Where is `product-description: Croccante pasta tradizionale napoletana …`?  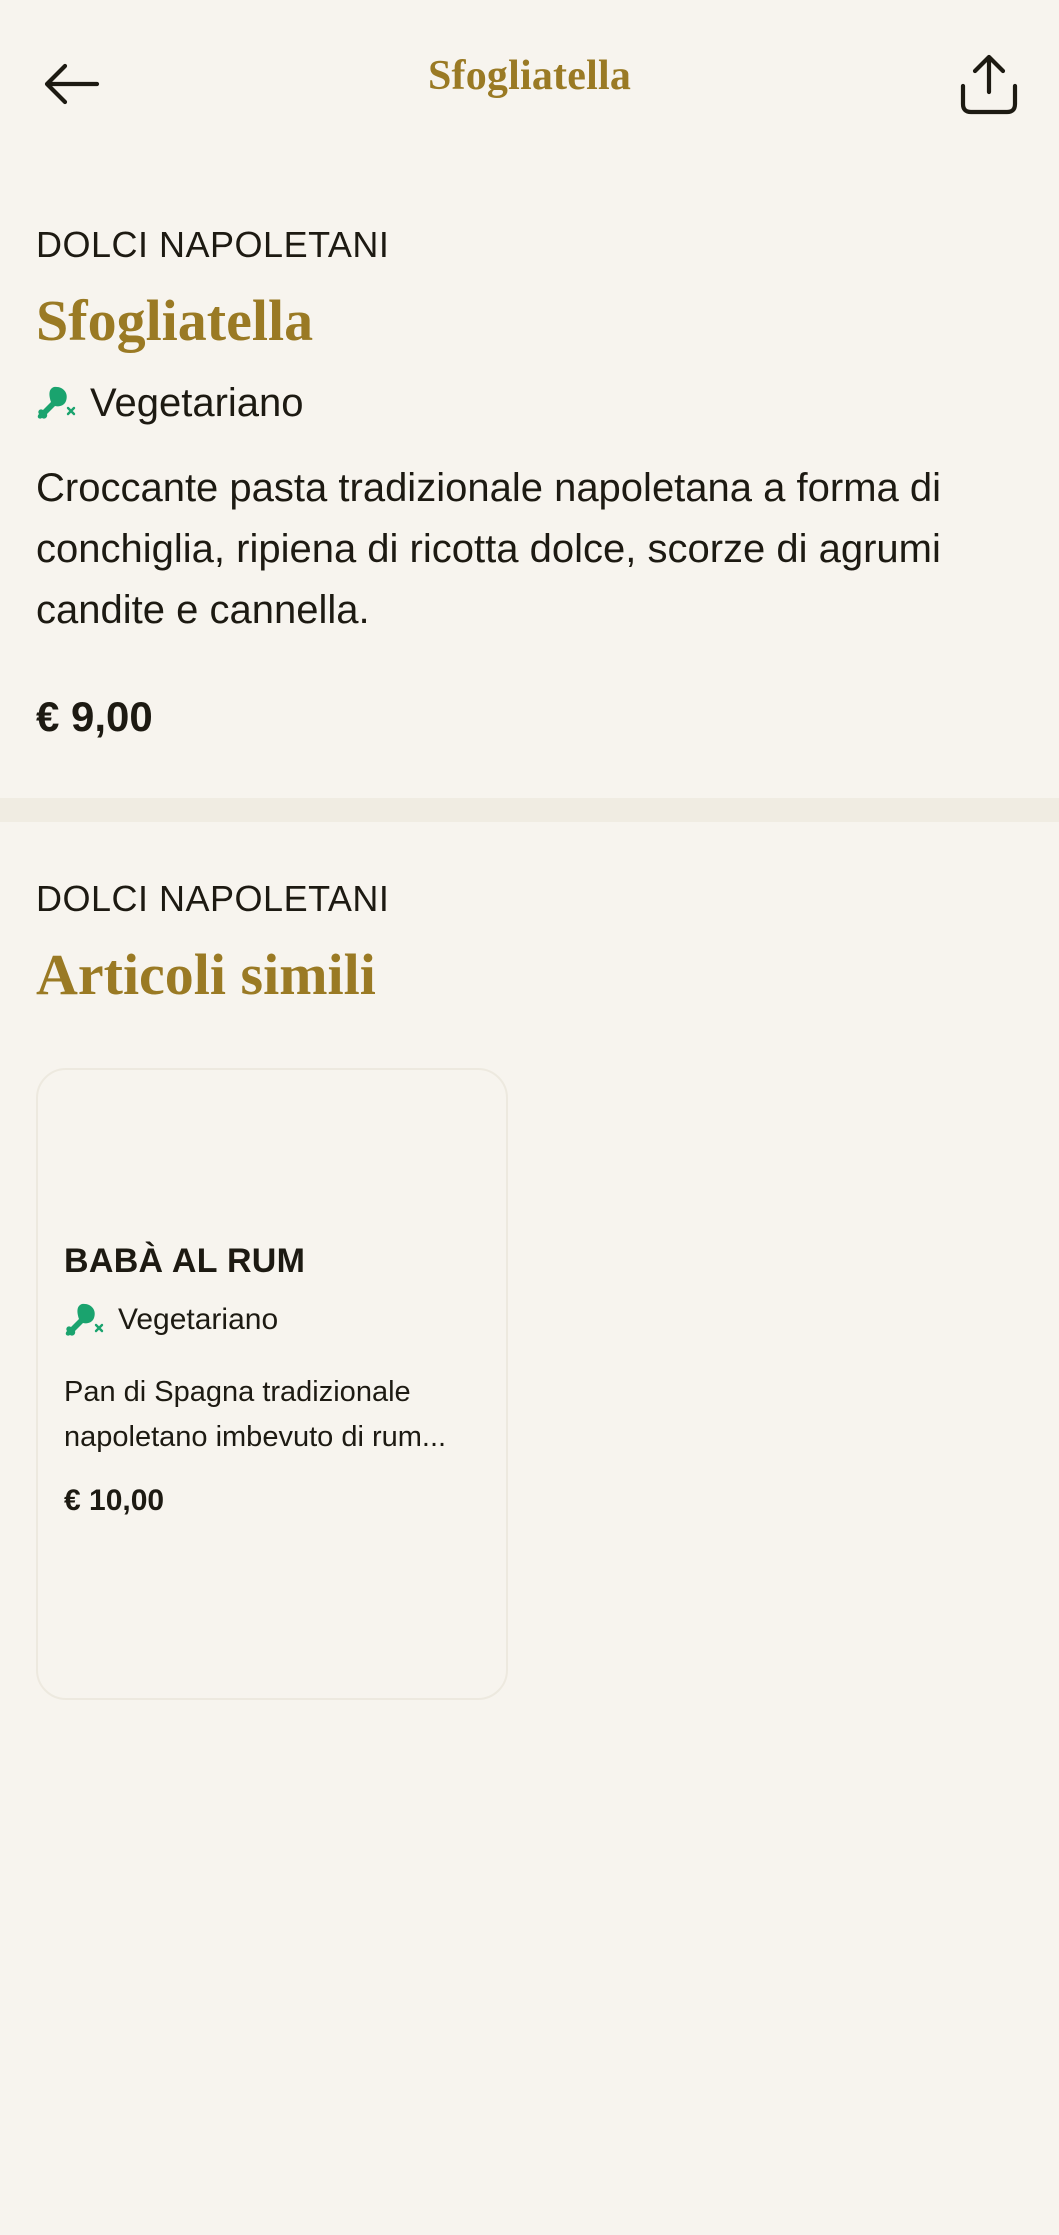 product-description: Croccante pasta tradizionale napoletana … is located at coordinates (488, 549).